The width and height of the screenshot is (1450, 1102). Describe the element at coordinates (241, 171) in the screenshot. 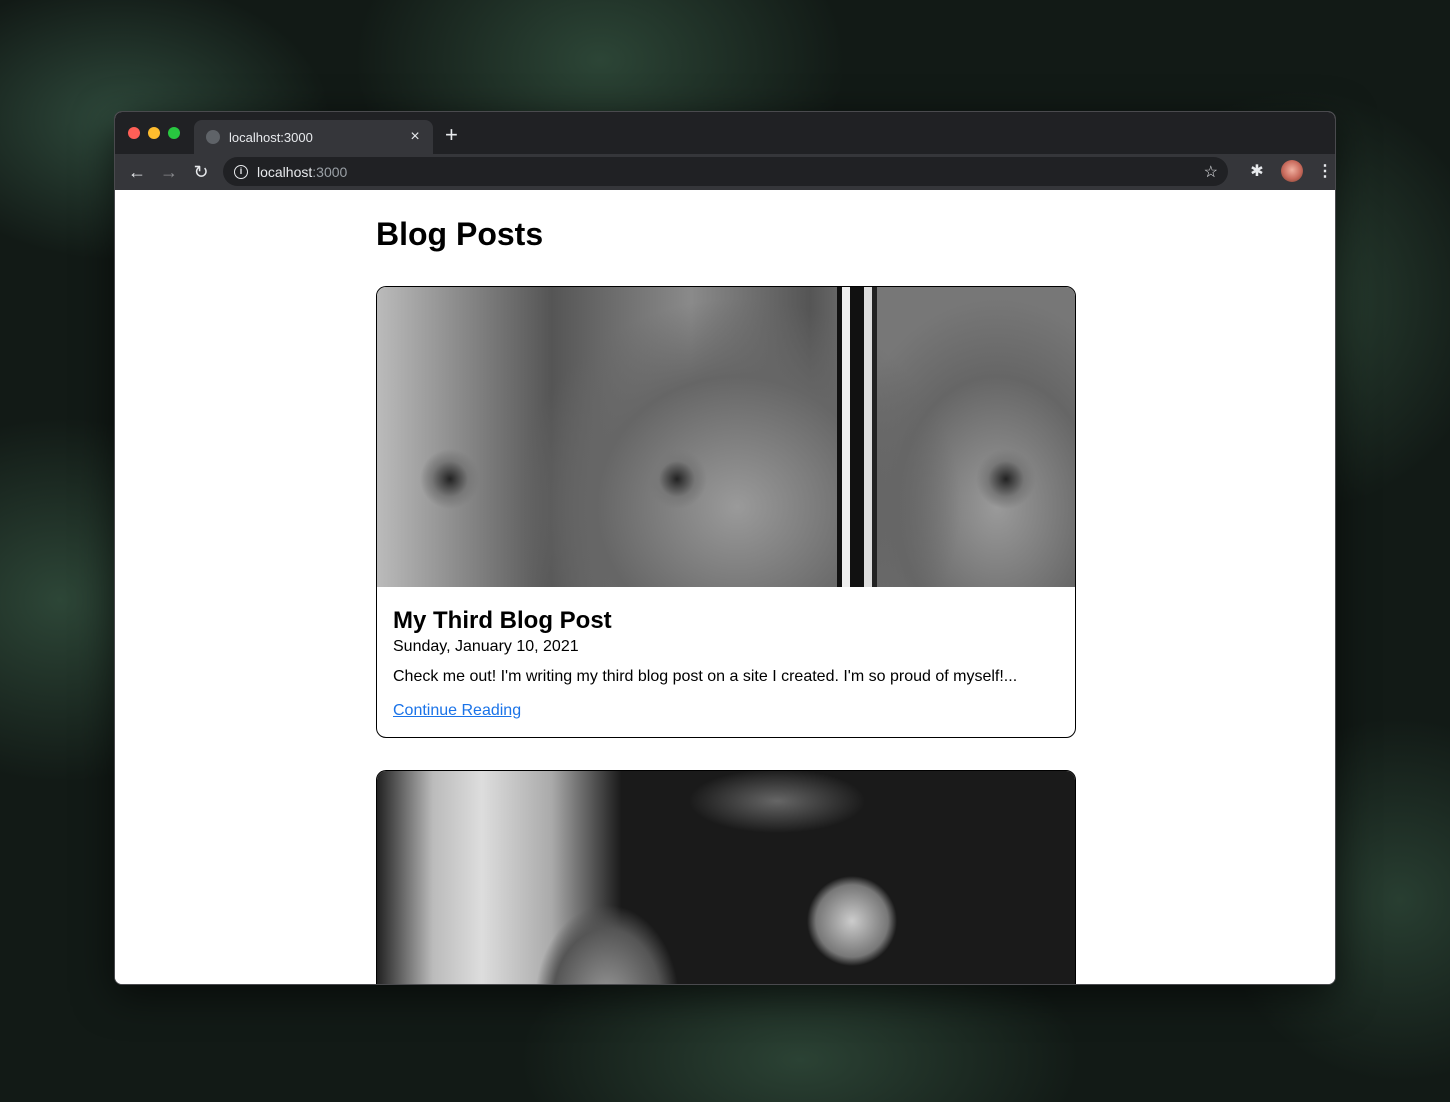

I see `info-icon: i` at that location.